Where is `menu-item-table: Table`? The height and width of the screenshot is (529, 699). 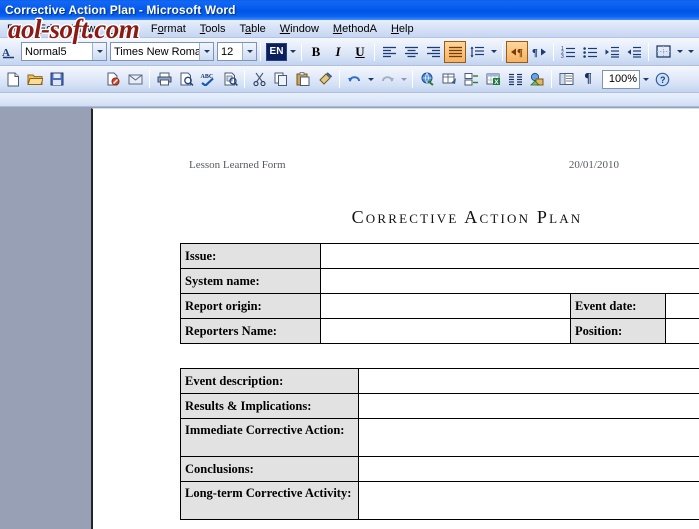
menu-item-table: Table is located at coordinates (252, 29).